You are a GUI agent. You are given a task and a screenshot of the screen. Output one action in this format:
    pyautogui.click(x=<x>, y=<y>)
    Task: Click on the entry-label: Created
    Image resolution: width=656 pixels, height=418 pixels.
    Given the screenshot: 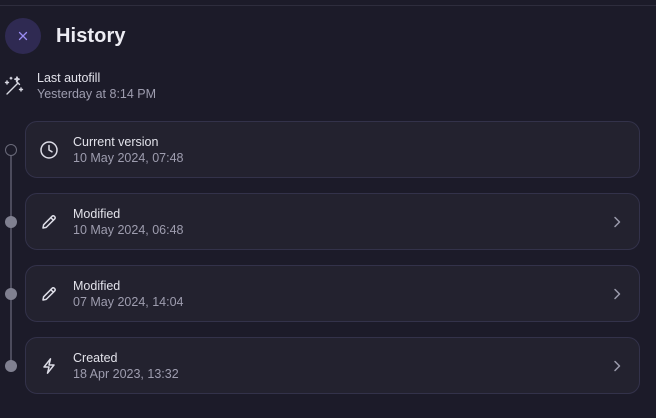 What is the action you would take?
    pyautogui.click(x=95, y=357)
    